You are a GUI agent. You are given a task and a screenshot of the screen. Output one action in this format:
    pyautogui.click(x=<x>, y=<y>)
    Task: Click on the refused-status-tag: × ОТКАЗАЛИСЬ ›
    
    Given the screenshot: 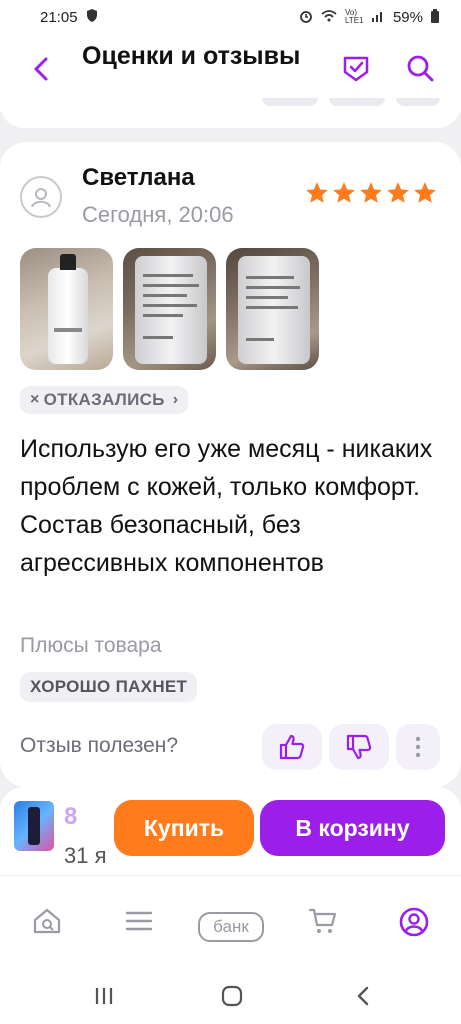 What is the action you would take?
    pyautogui.click(x=104, y=400)
    